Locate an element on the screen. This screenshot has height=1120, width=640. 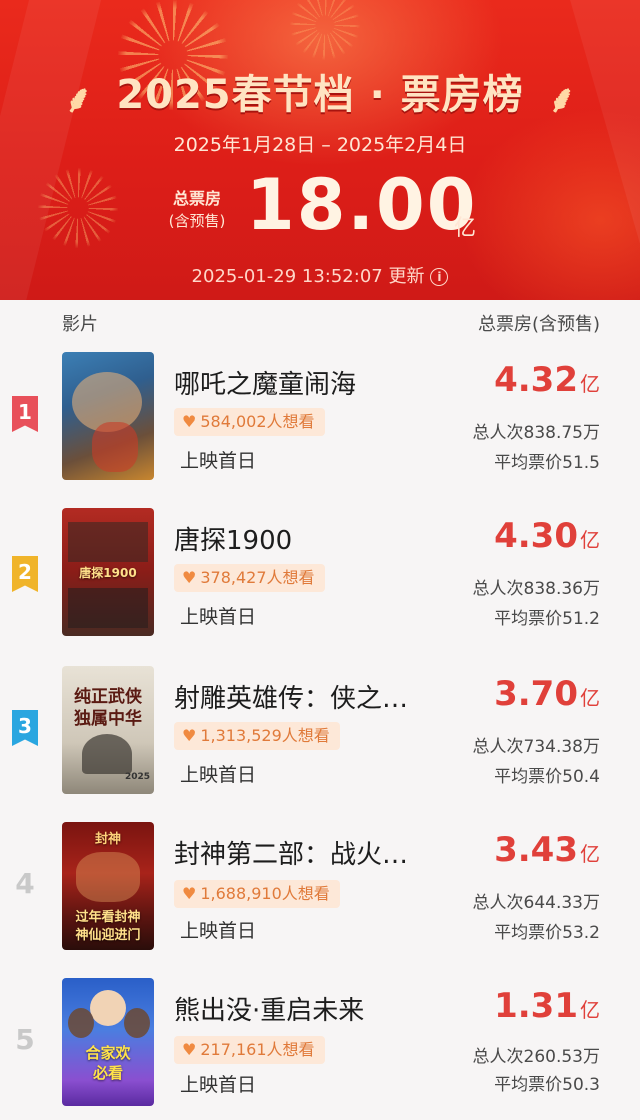
total-unit: 亿 is located at coordinates (465, 228).